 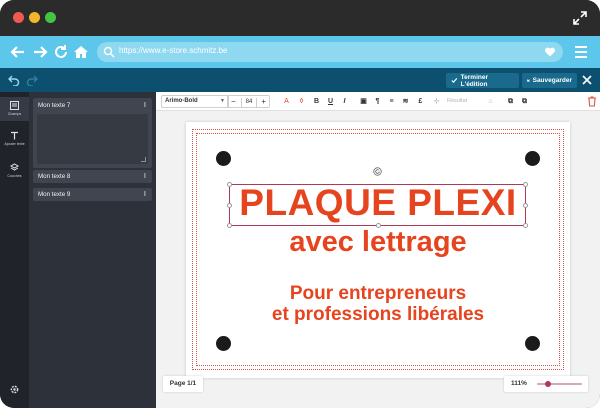 What do you see at coordinates (581, 52) in the screenshot?
I see `hamburger-menu-icon` at bounding box center [581, 52].